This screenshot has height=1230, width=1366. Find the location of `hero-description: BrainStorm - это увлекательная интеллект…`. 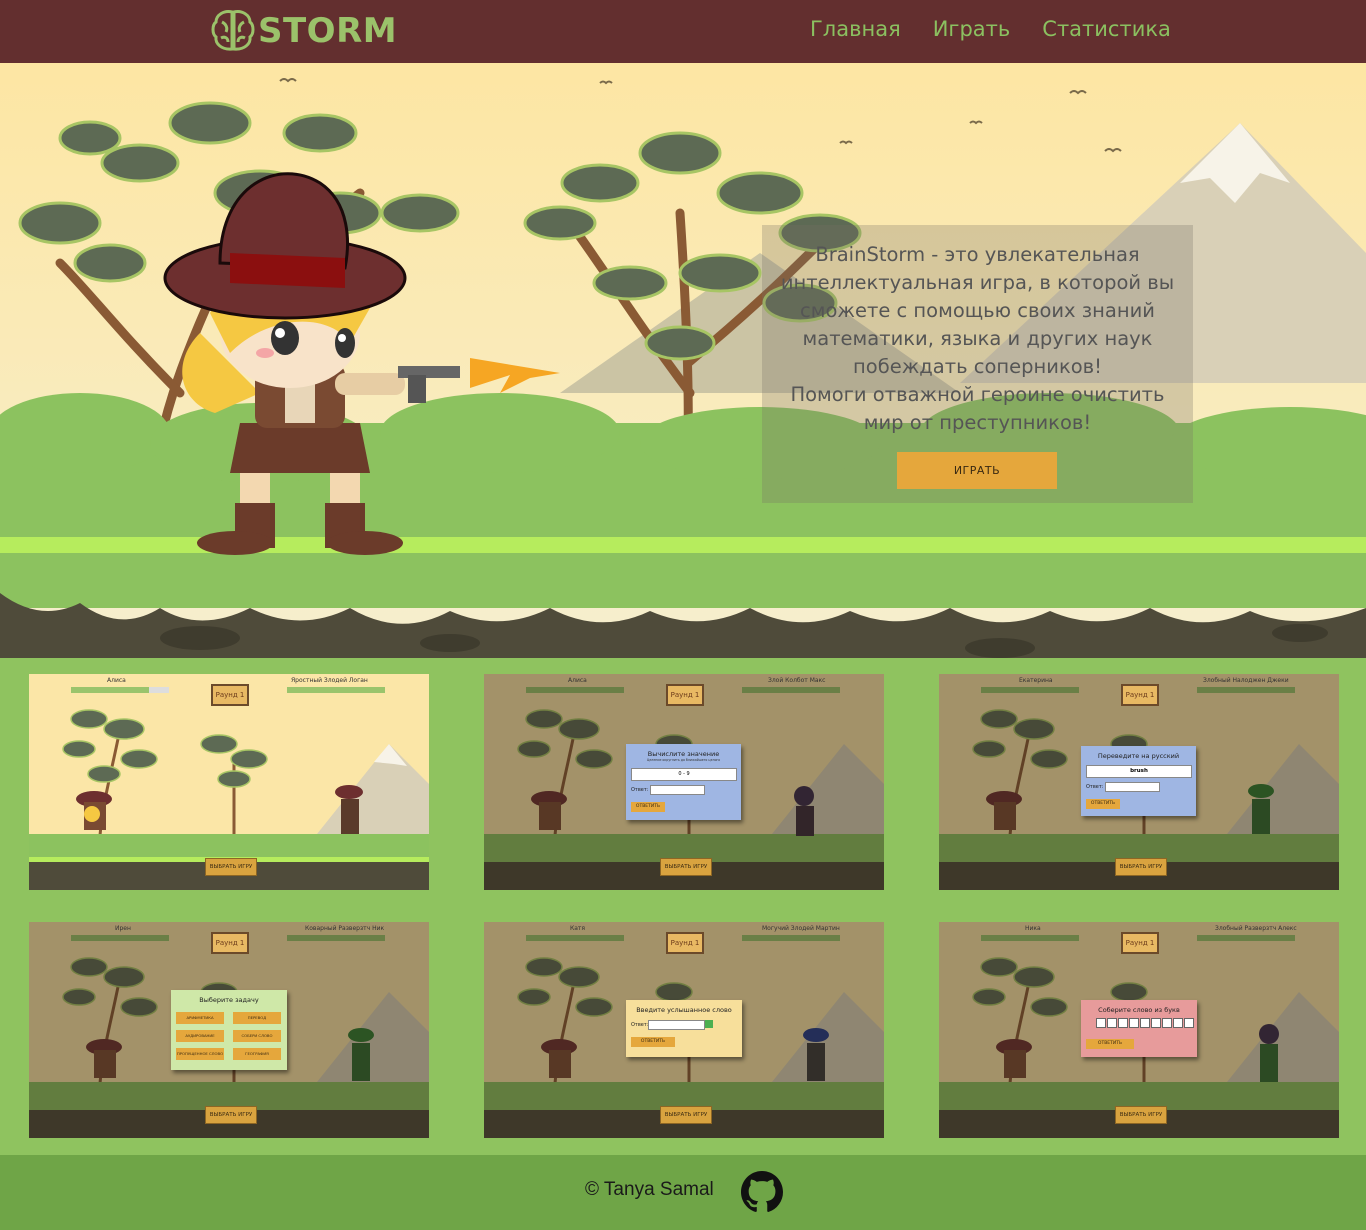

hero-description: BrainStorm - это увлекательная интеллект… is located at coordinates (977, 339).